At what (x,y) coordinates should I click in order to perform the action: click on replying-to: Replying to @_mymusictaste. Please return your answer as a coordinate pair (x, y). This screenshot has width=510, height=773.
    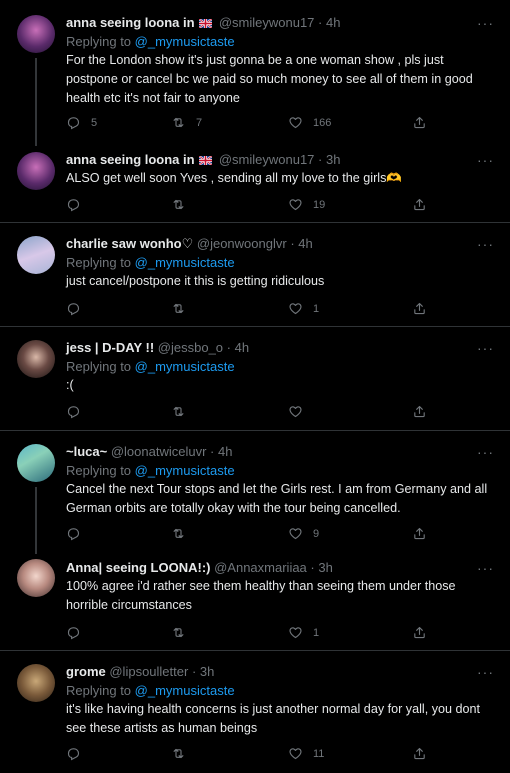
    Looking at the image, I should click on (281, 366).